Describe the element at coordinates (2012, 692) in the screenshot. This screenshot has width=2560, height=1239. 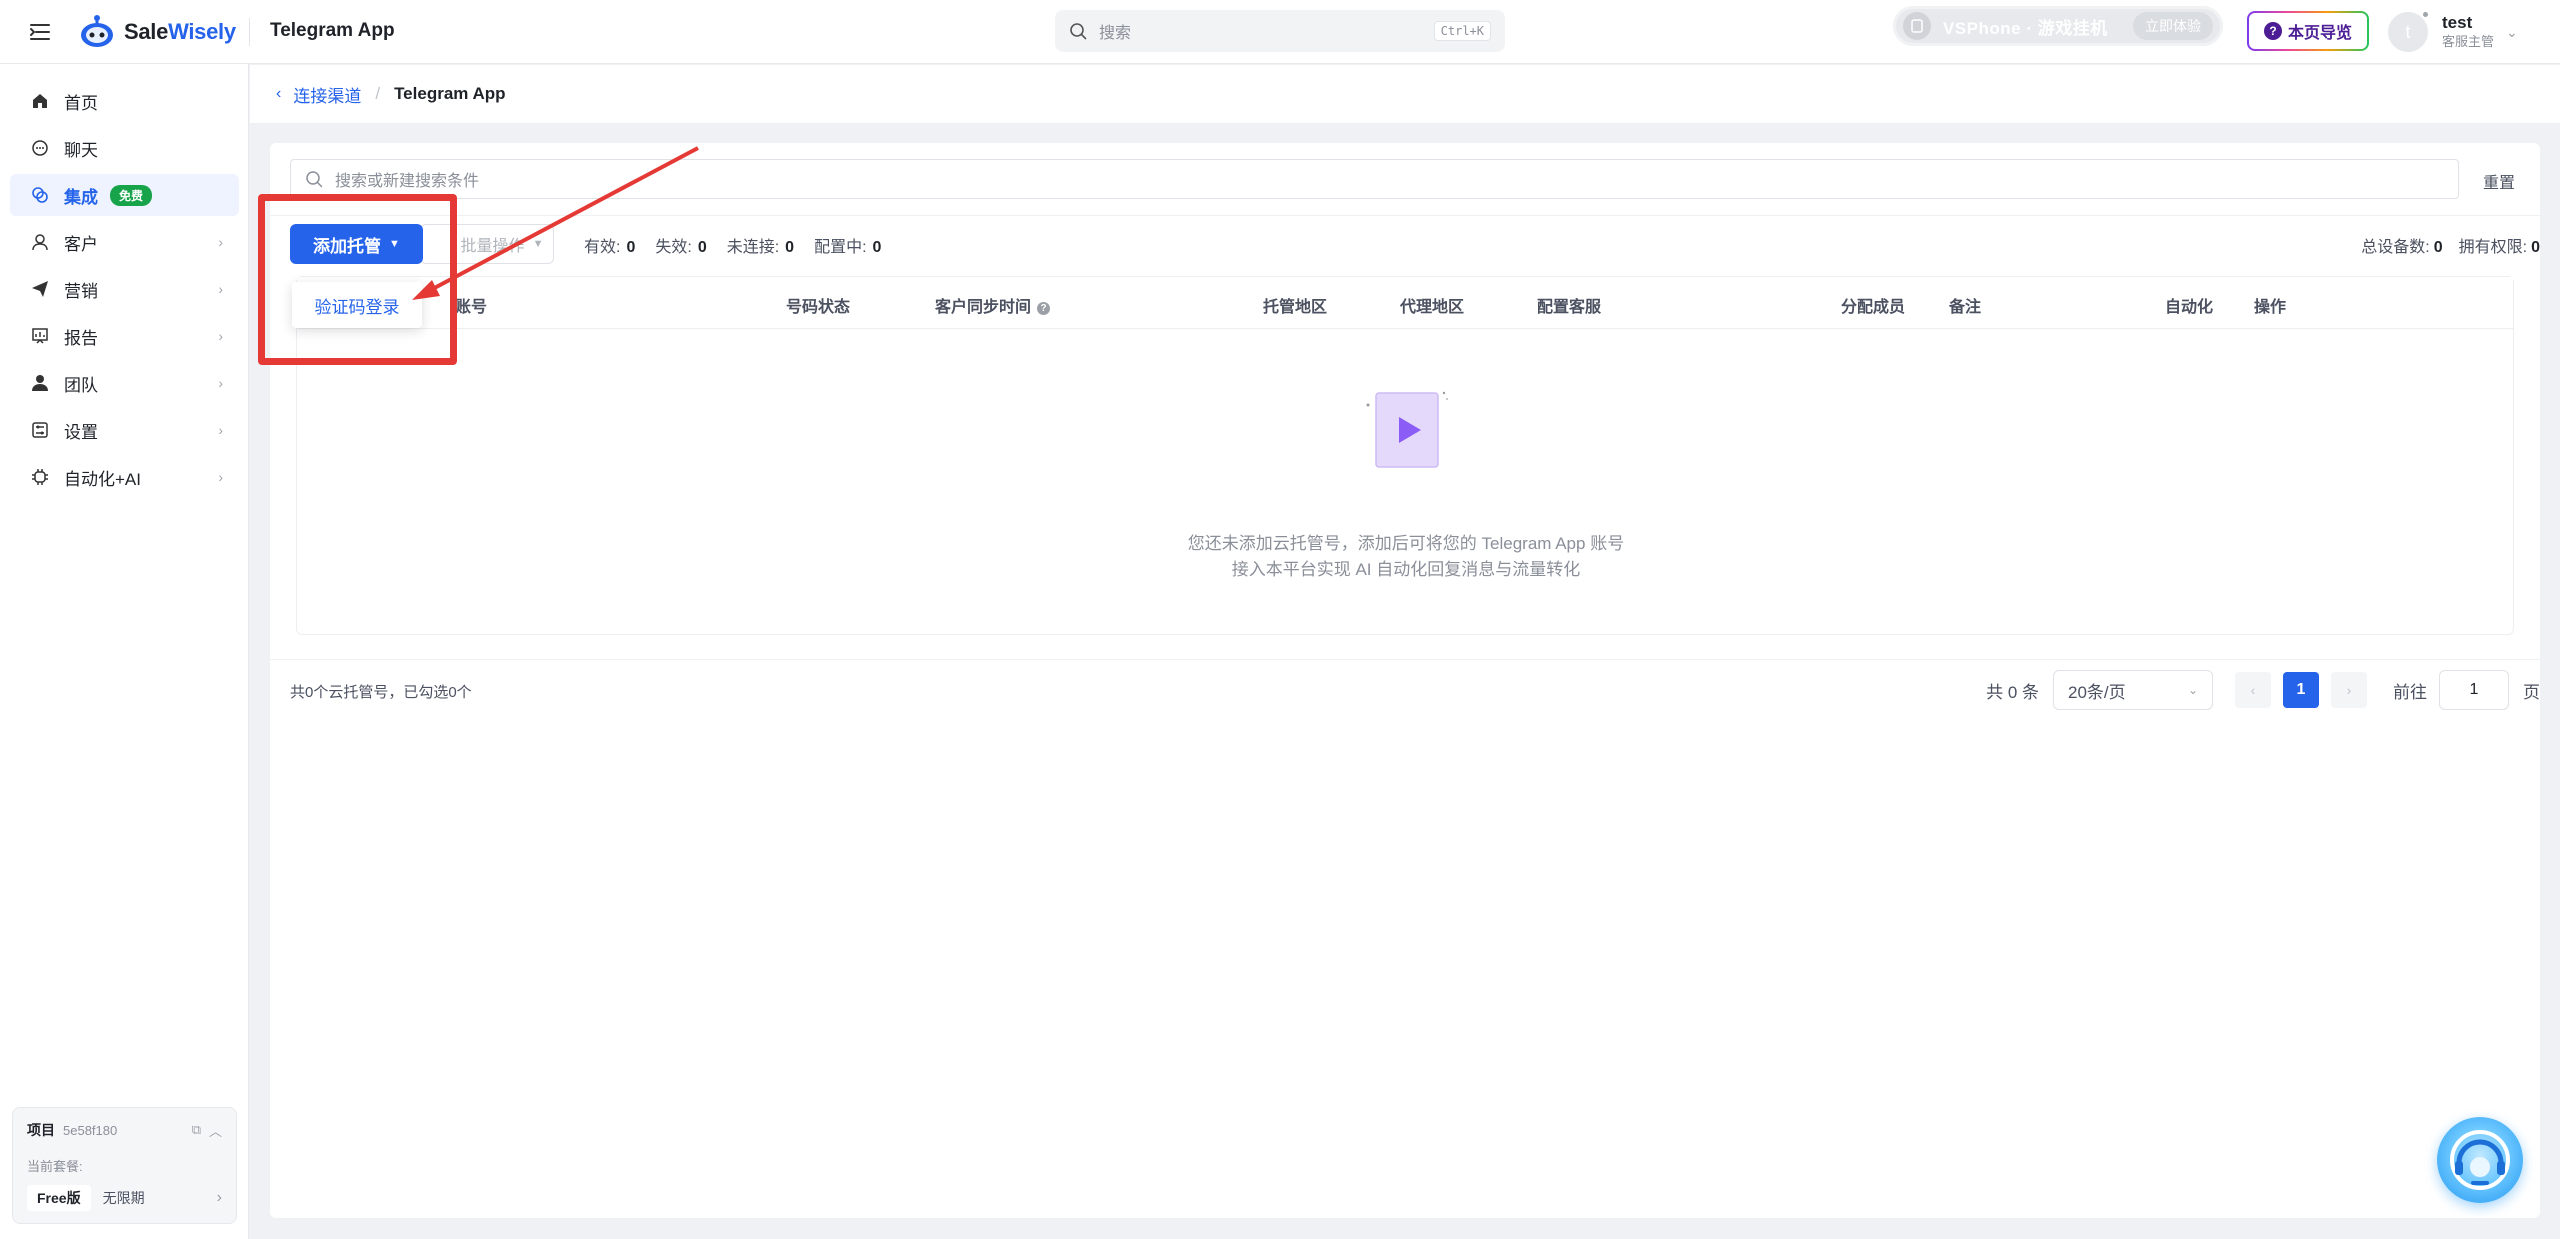
I see `total-count: 共 0 条` at that location.